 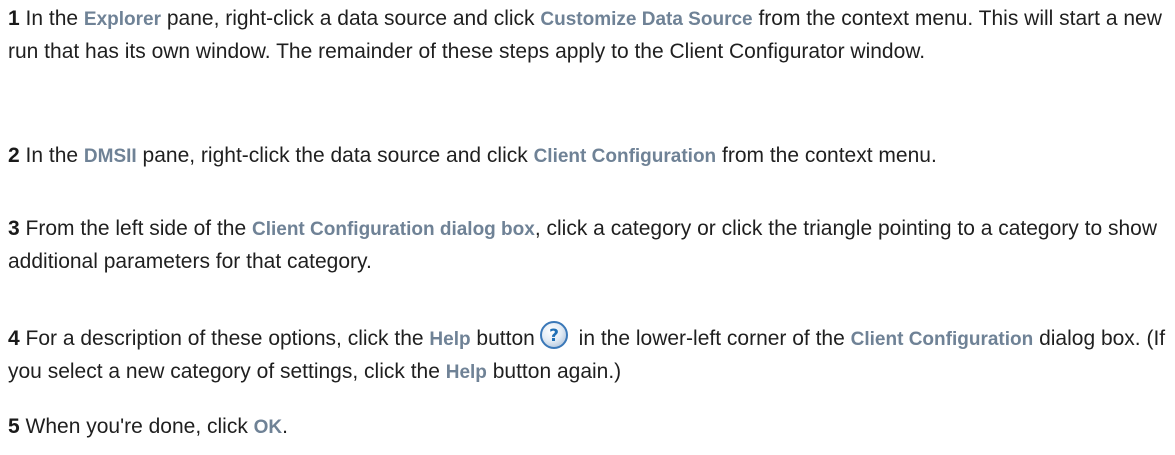 I want to click on ui-term-ok: OK, so click(x=268, y=427).